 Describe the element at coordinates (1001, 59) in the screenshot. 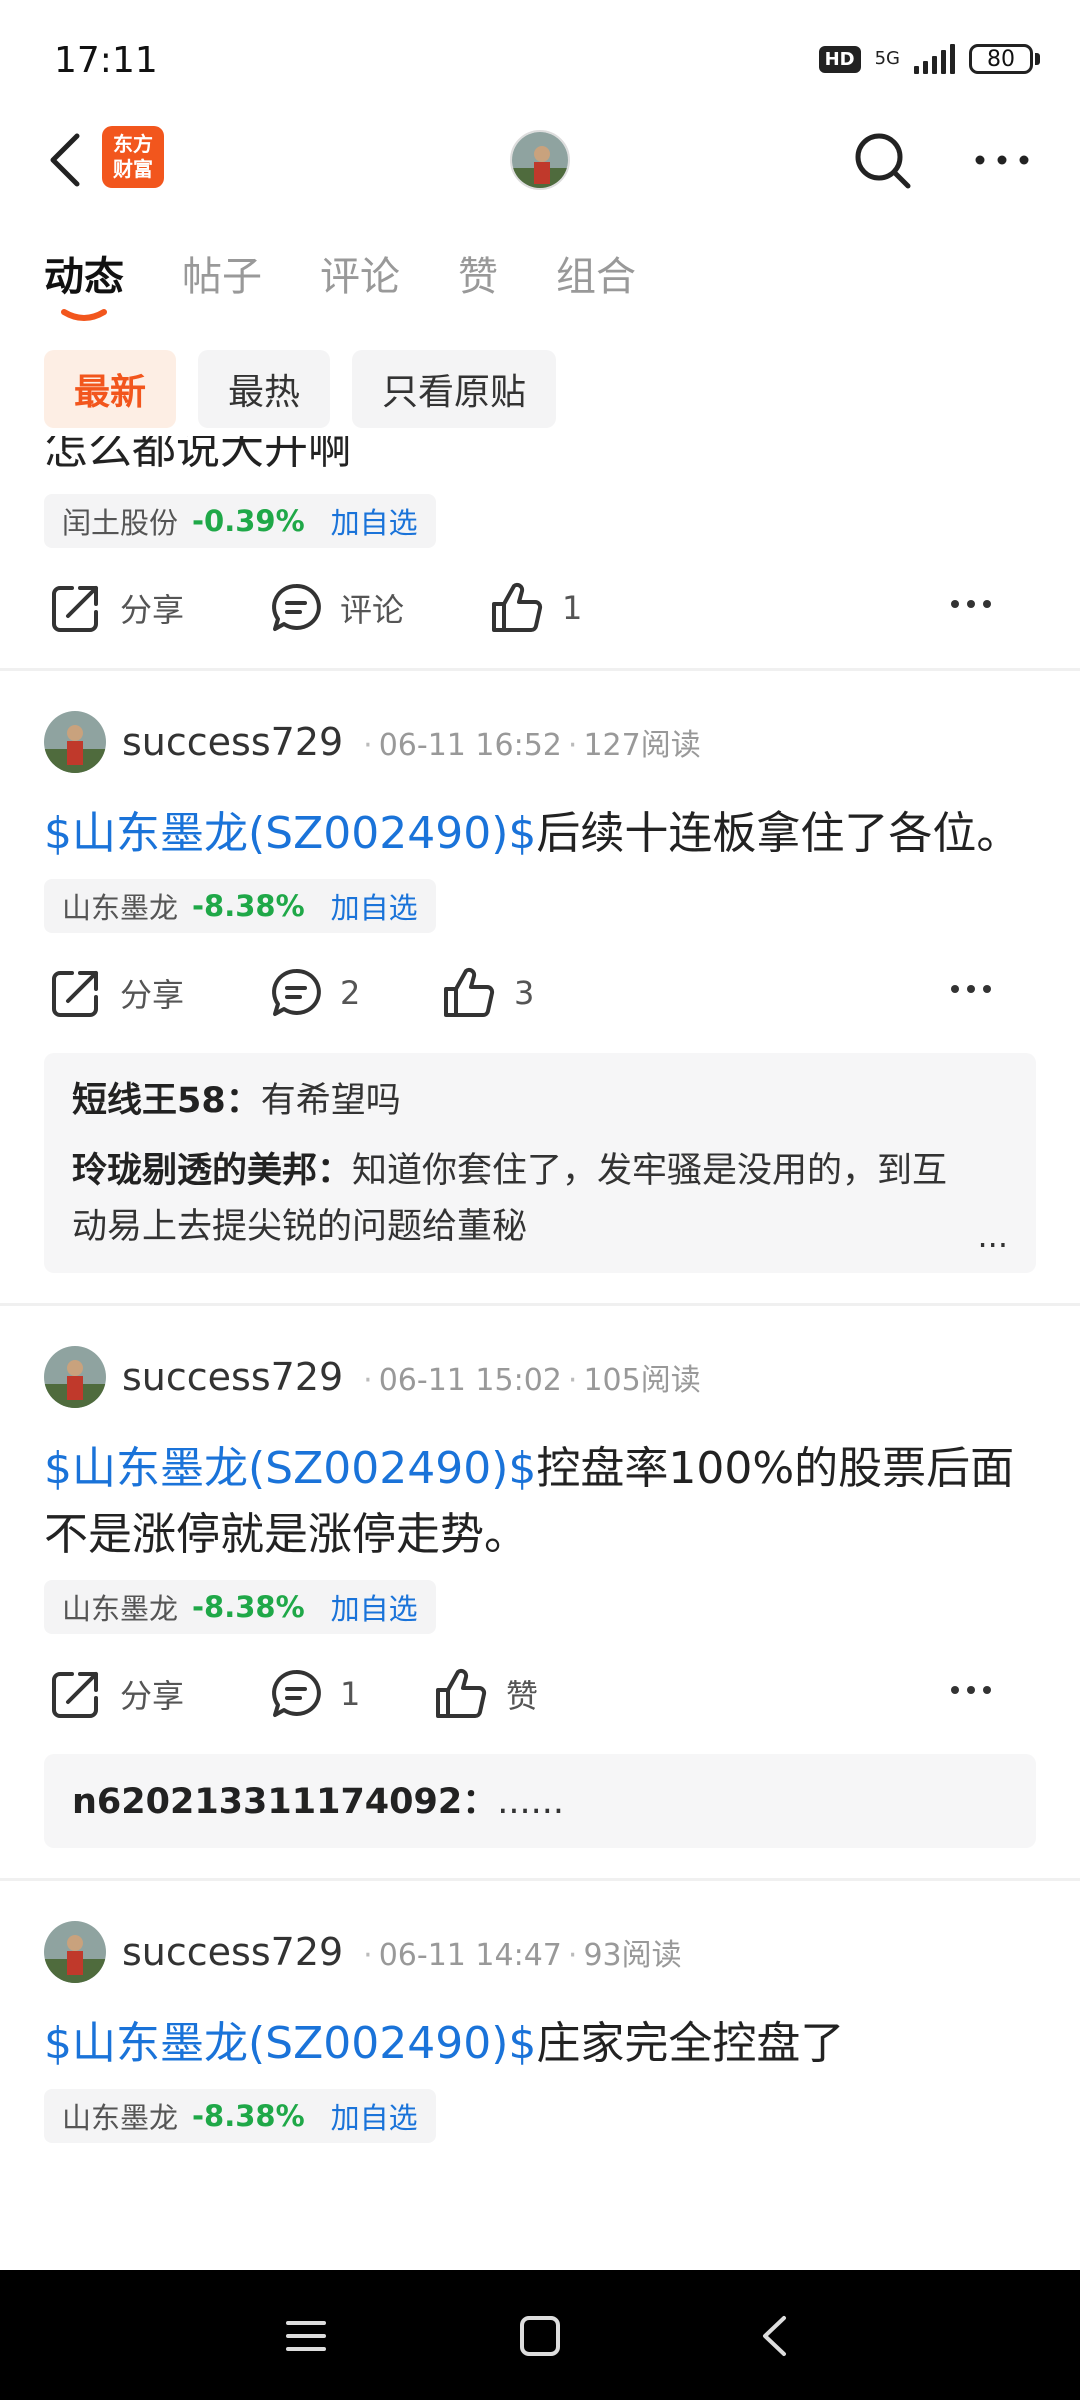

I see `battery-level: 80` at that location.